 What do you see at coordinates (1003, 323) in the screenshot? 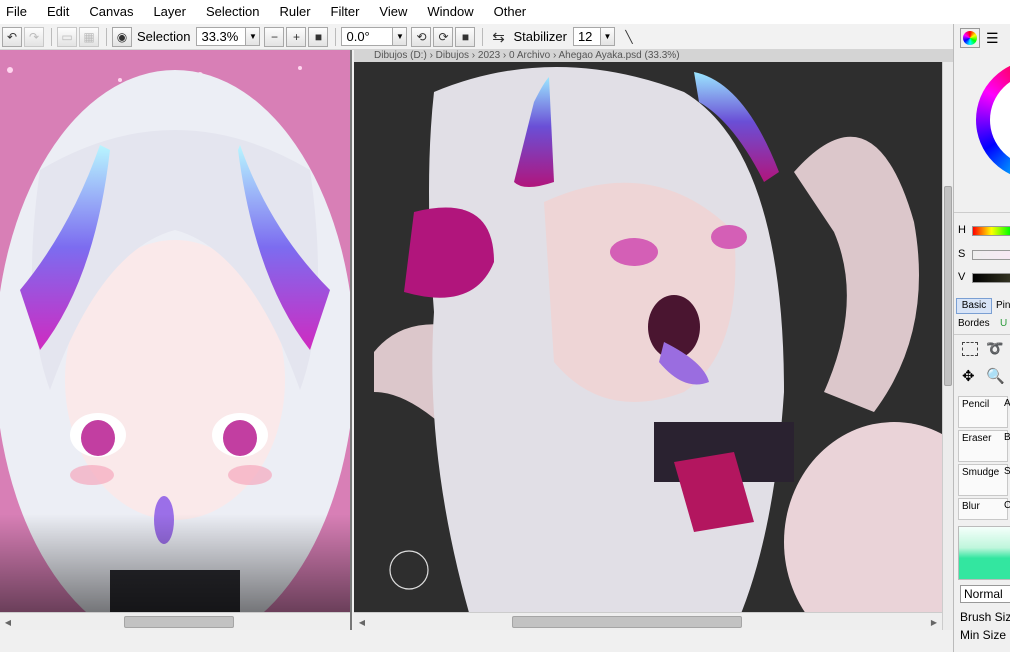
I see `tab-u: U` at bounding box center [1003, 323].